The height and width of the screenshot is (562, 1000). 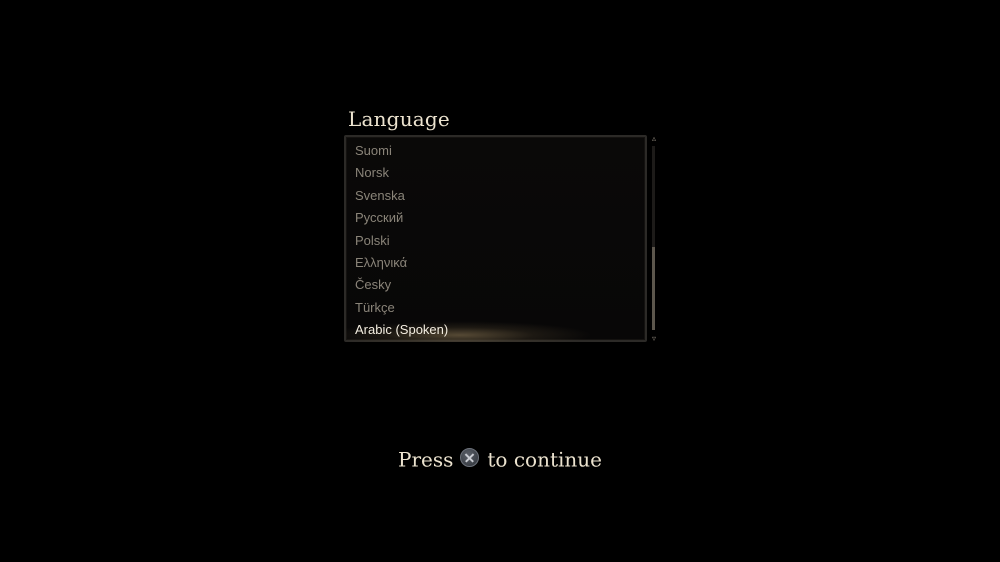 I want to click on language-option: Norsk, so click(x=495, y=173).